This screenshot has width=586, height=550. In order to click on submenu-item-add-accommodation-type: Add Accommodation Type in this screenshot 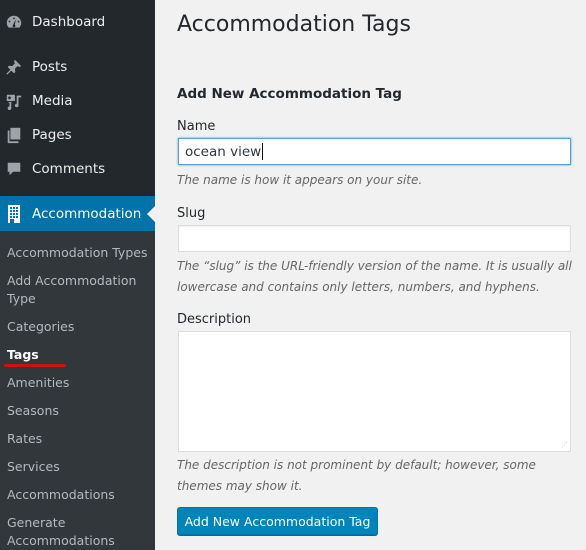, I will do `click(79, 290)`.